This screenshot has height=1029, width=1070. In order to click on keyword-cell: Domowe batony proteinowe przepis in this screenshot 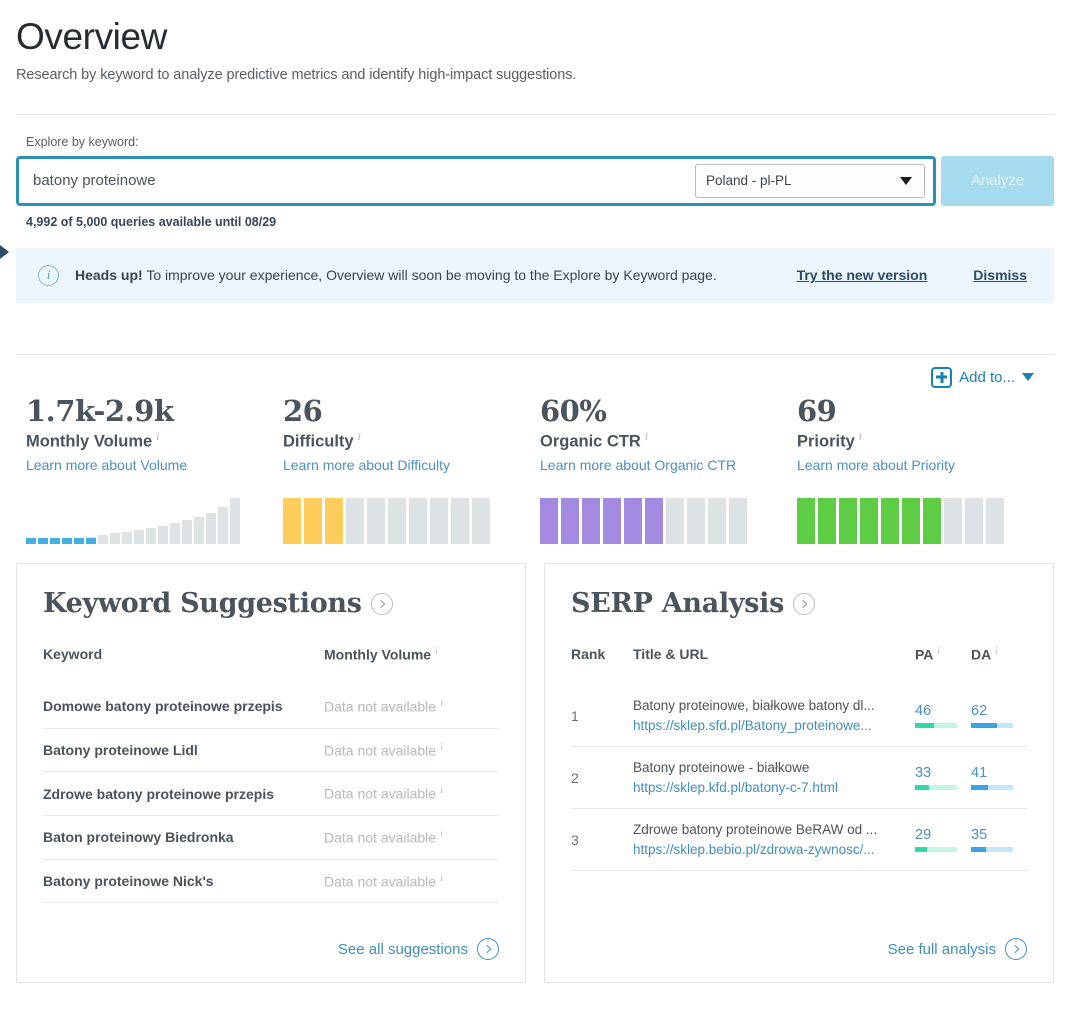, I will do `click(183, 707)`.